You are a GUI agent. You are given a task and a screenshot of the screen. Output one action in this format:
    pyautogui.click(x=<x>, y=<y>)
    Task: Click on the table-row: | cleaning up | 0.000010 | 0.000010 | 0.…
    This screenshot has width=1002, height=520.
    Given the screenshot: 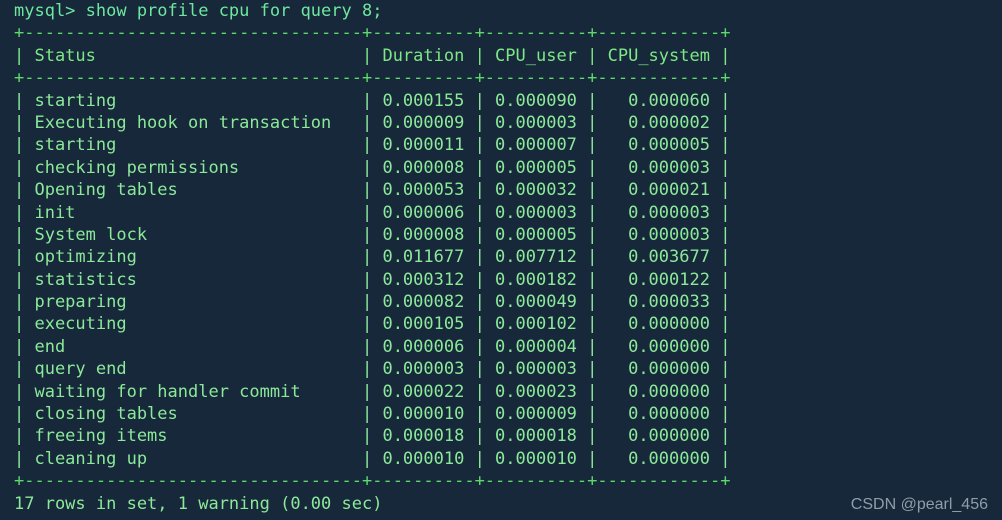 What is the action you would take?
    pyautogui.click(x=372, y=458)
    